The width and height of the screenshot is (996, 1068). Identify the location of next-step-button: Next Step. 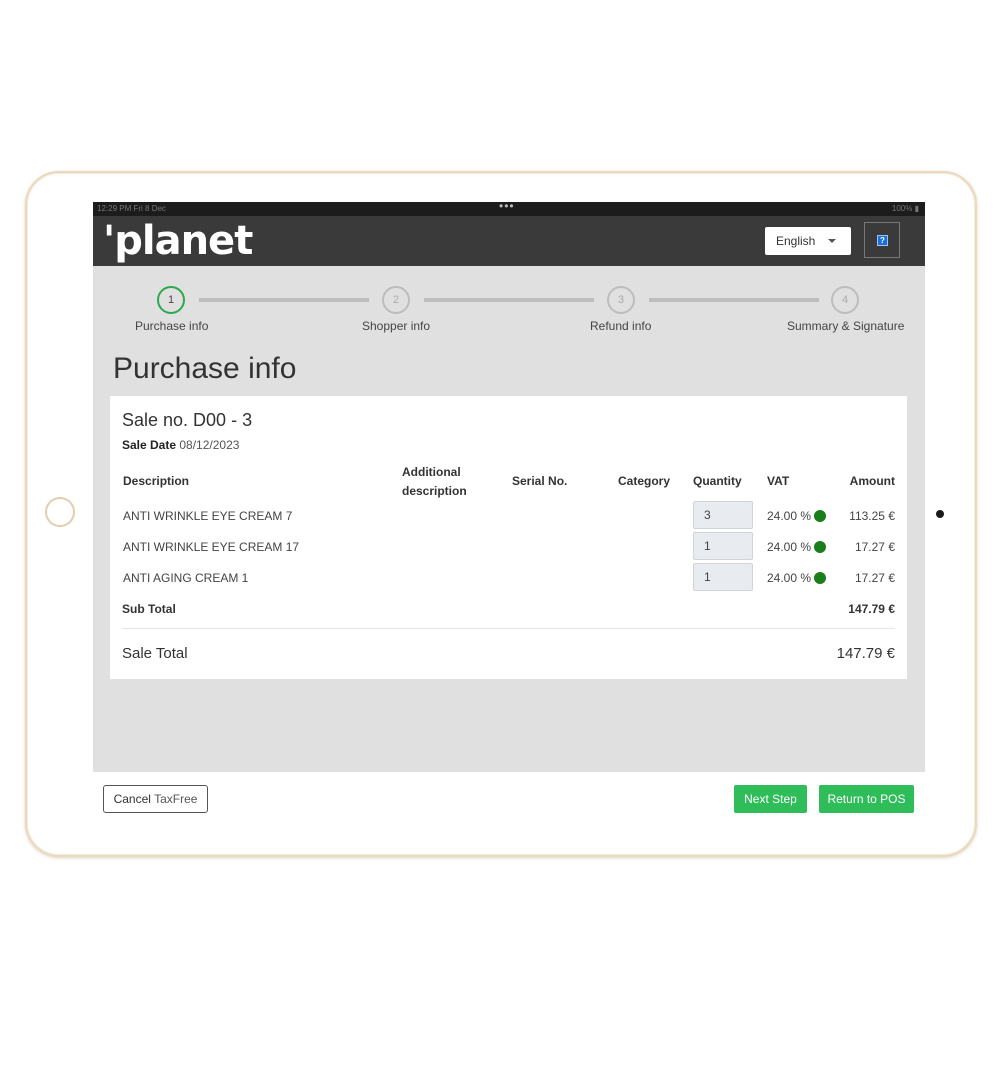
(770, 799).